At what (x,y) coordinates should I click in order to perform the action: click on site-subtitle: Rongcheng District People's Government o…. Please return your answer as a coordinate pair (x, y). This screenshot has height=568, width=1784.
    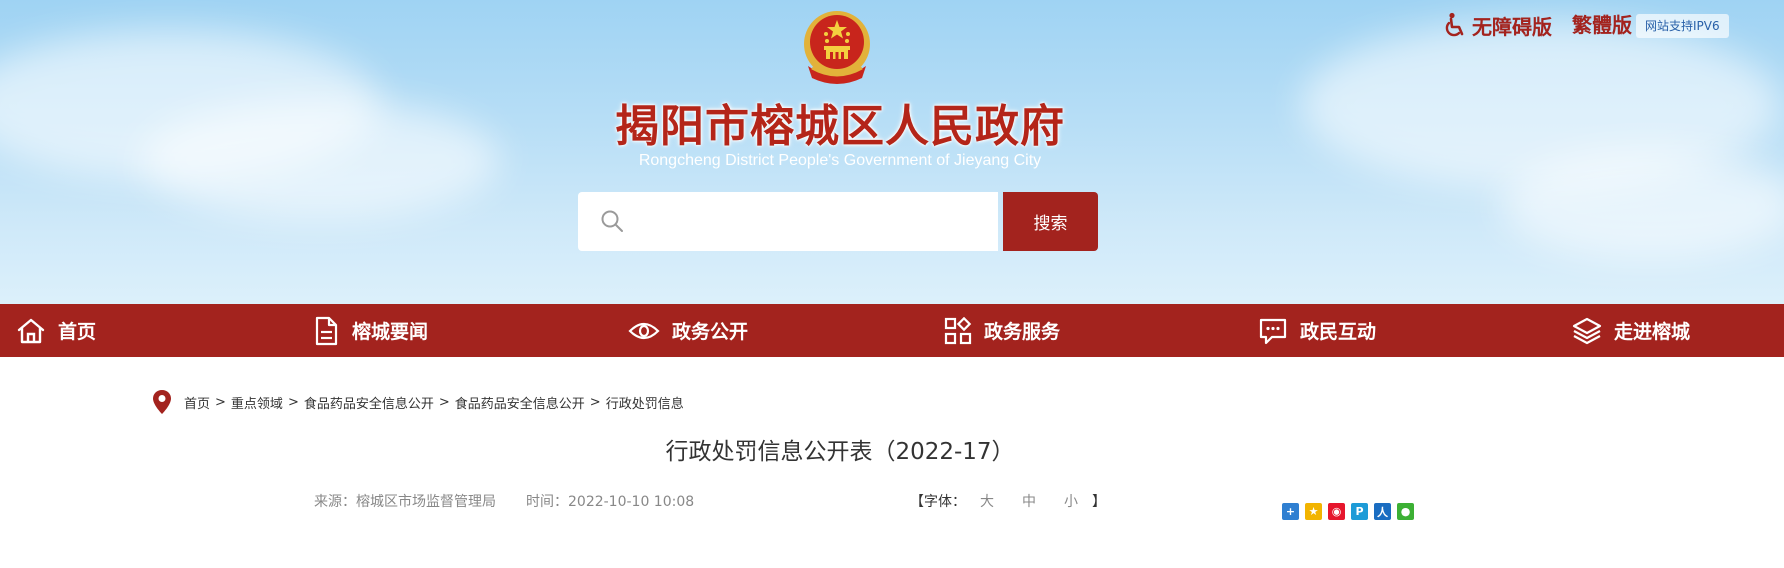
    Looking at the image, I should click on (840, 160).